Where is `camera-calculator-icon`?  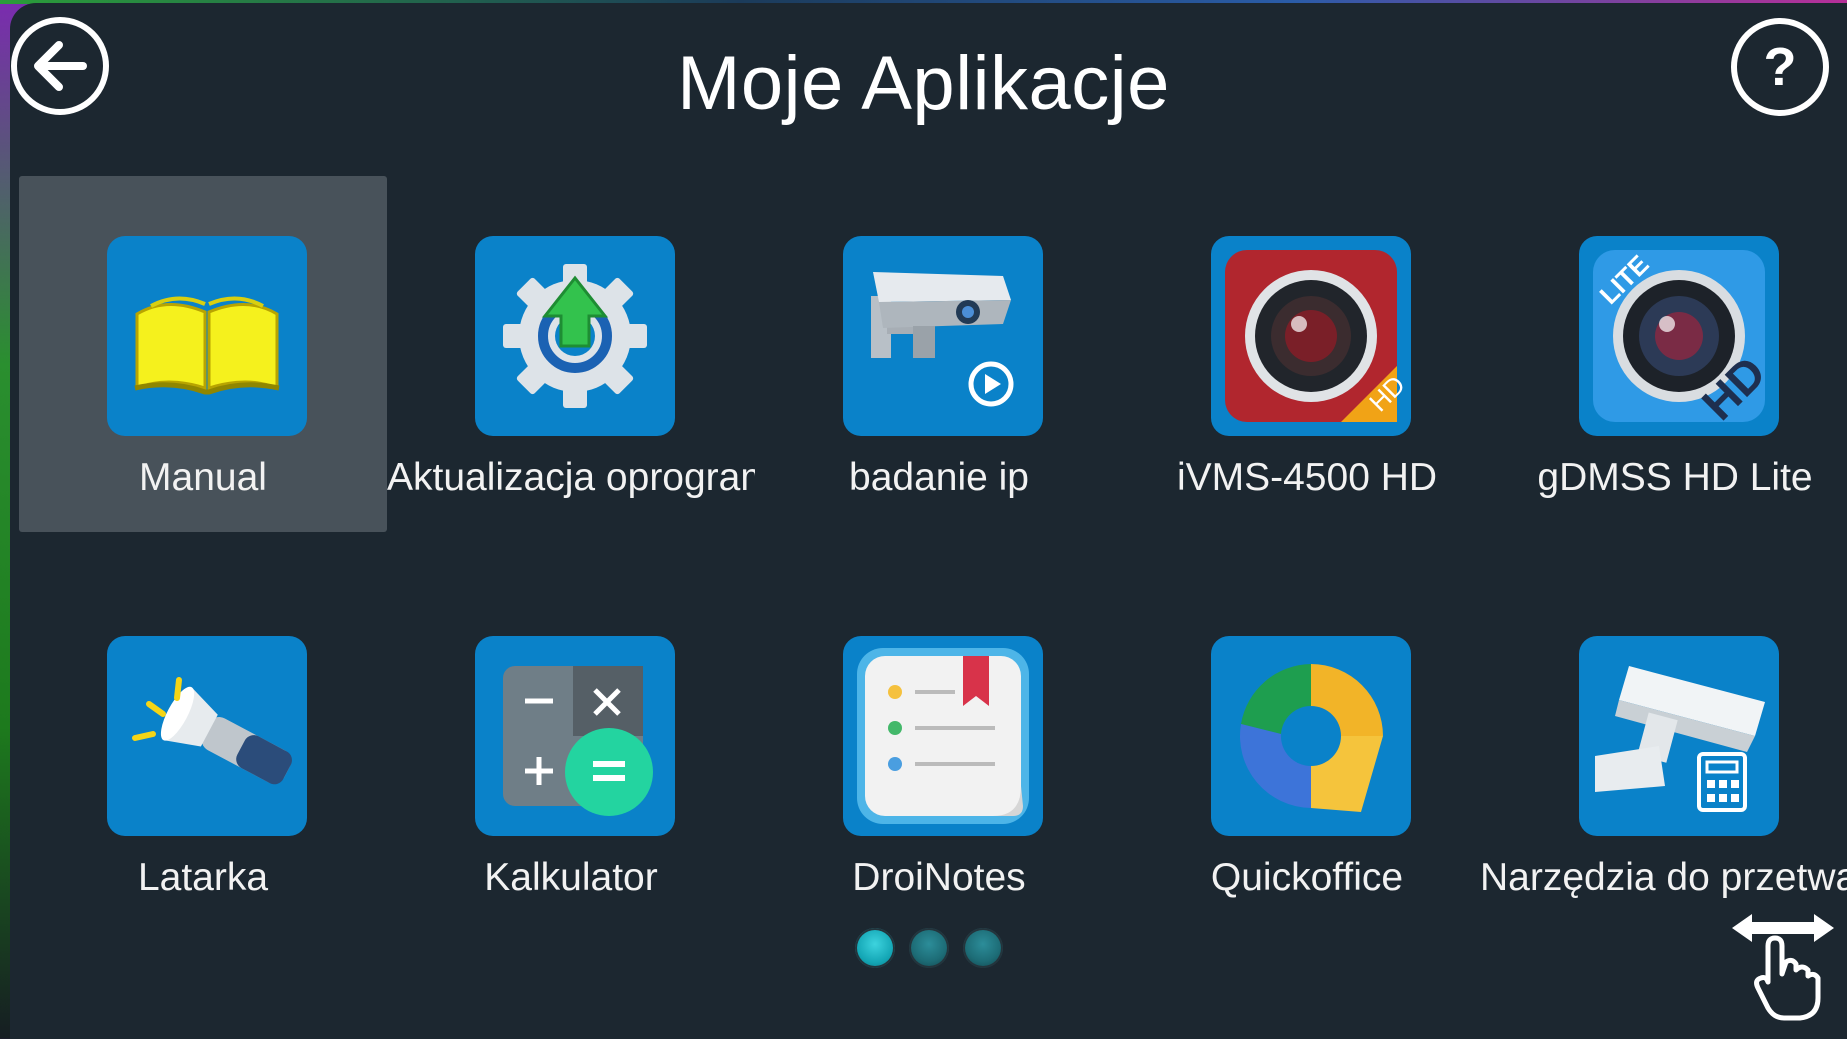 camera-calculator-icon is located at coordinates (1679, 736).